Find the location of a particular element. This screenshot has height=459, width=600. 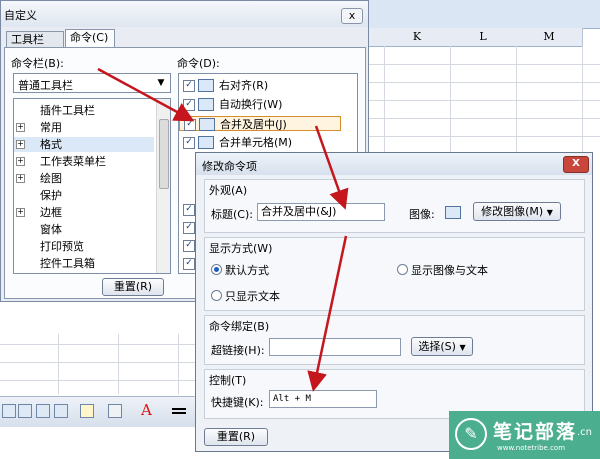

toolbar-list-item: 窗体 is located at coordinates (84, 229).